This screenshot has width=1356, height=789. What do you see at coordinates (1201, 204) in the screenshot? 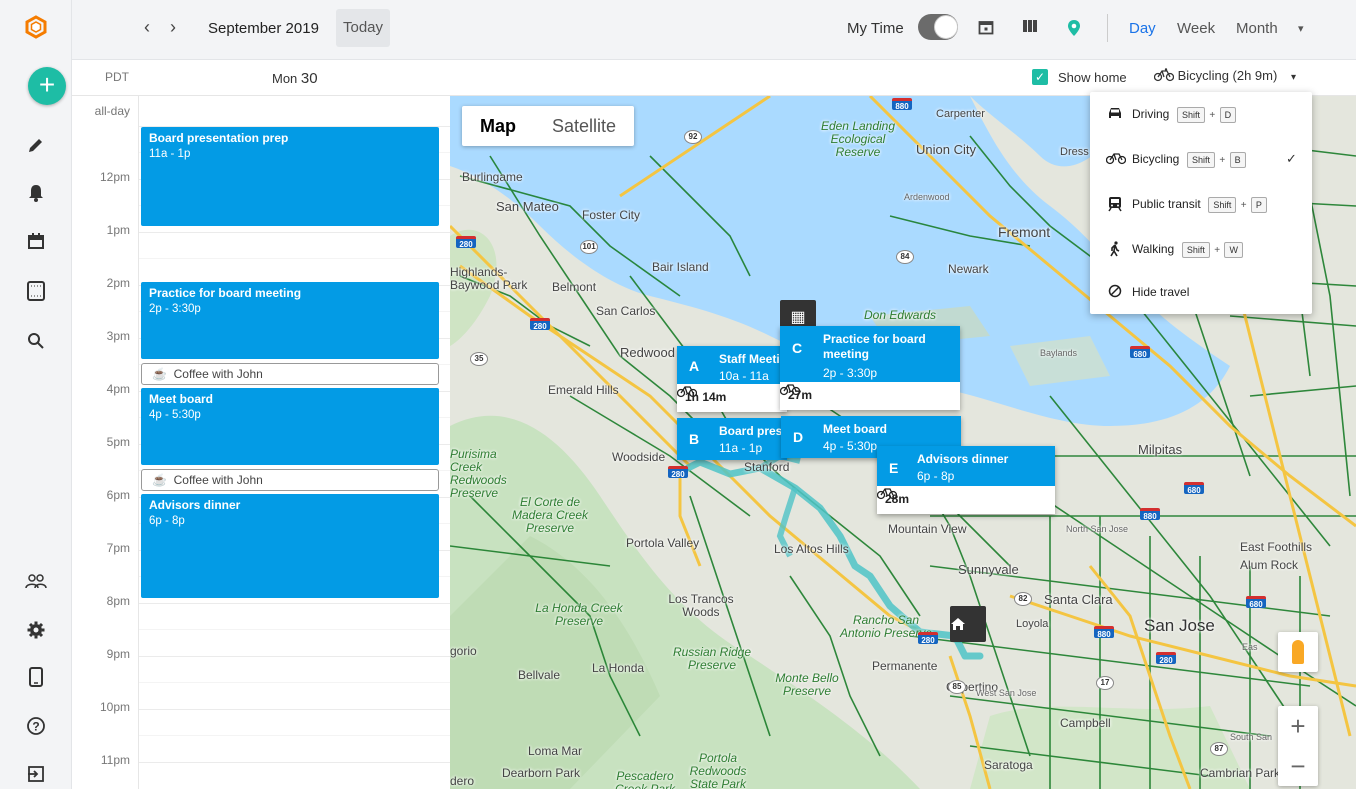
I see `menu-item-public-transit: Public transit Shift + P` at bounding box center [1201, 204].